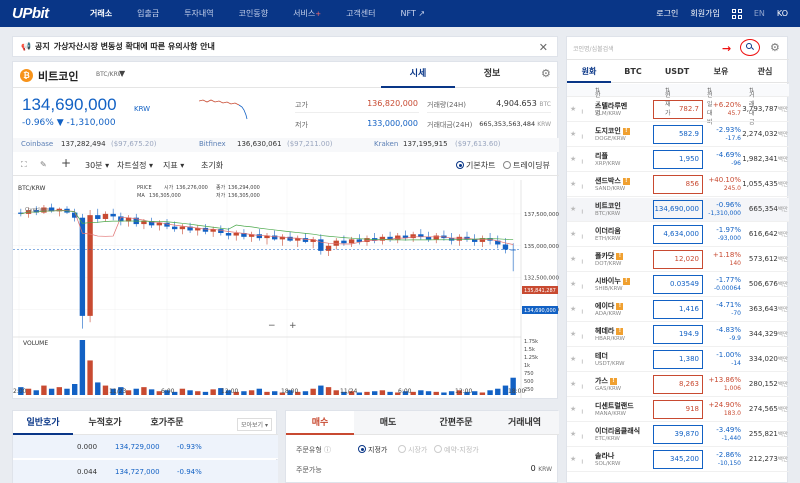  Describe the element at coordinates (418, 75) in the screenshot. I see `tab-quote: 시세` at that location.